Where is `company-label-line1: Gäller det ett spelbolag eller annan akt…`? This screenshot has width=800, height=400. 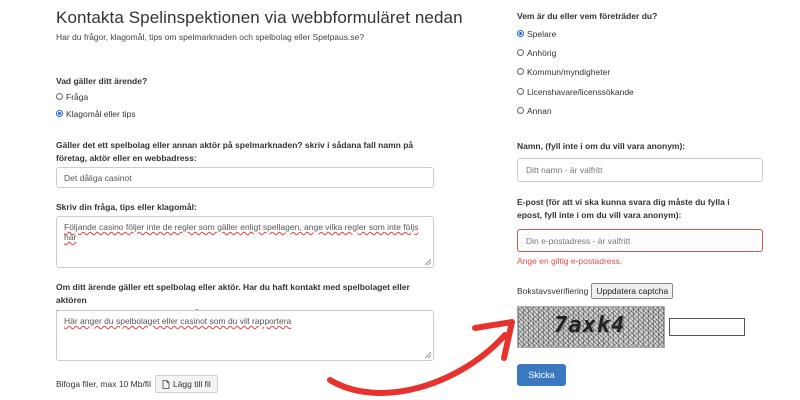 company-label-line1: Gäller det ett spelbolag eller annan akt… is located at coordinates (235, 145).